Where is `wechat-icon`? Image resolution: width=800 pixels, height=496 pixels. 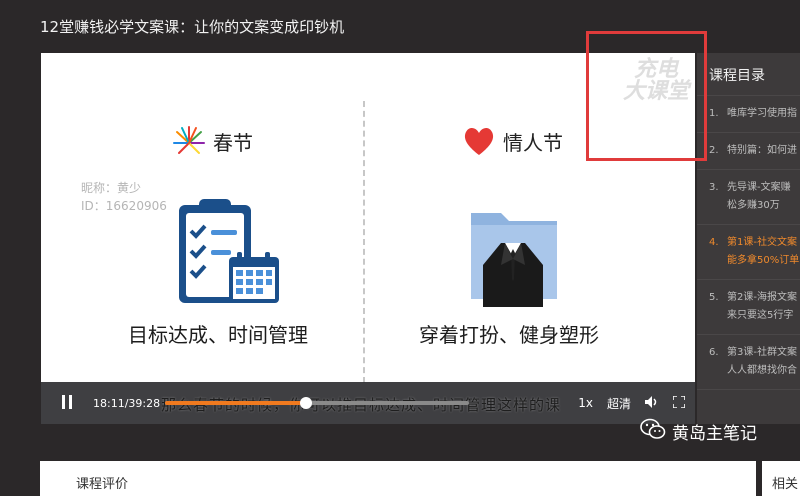
wechat-icon is located at coordinates (653, 431).